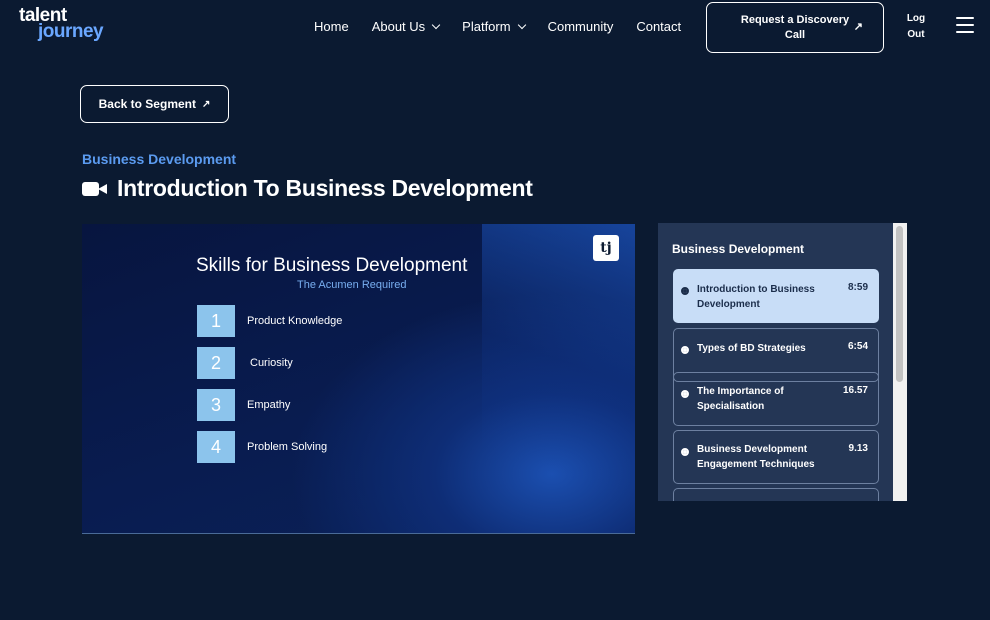  I want to click on nav-contact-label: Contact, so click(659, 26).